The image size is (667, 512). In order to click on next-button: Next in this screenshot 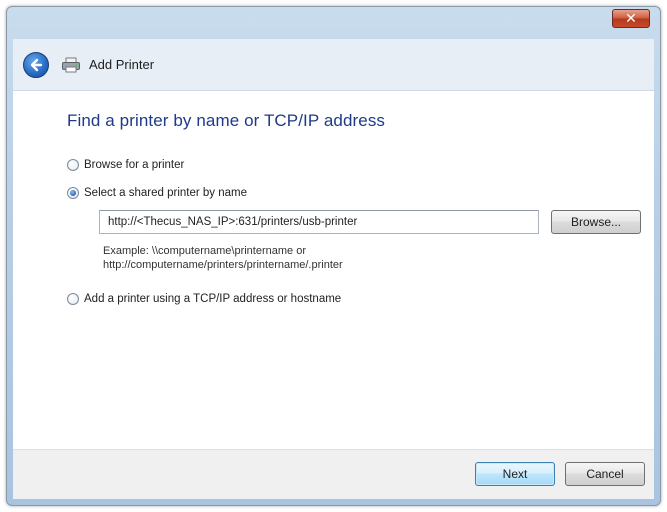, I will do `click(515, 474)`.